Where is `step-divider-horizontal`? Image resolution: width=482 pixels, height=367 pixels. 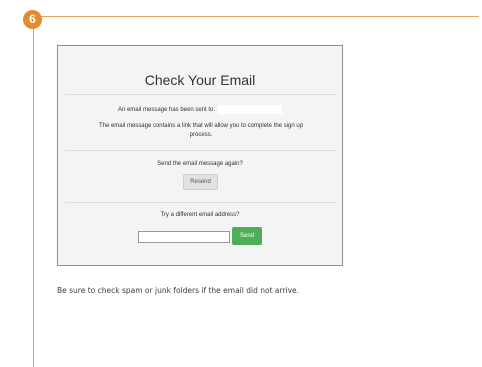 step-divider-horizontal is located at coordinates (256, 16).